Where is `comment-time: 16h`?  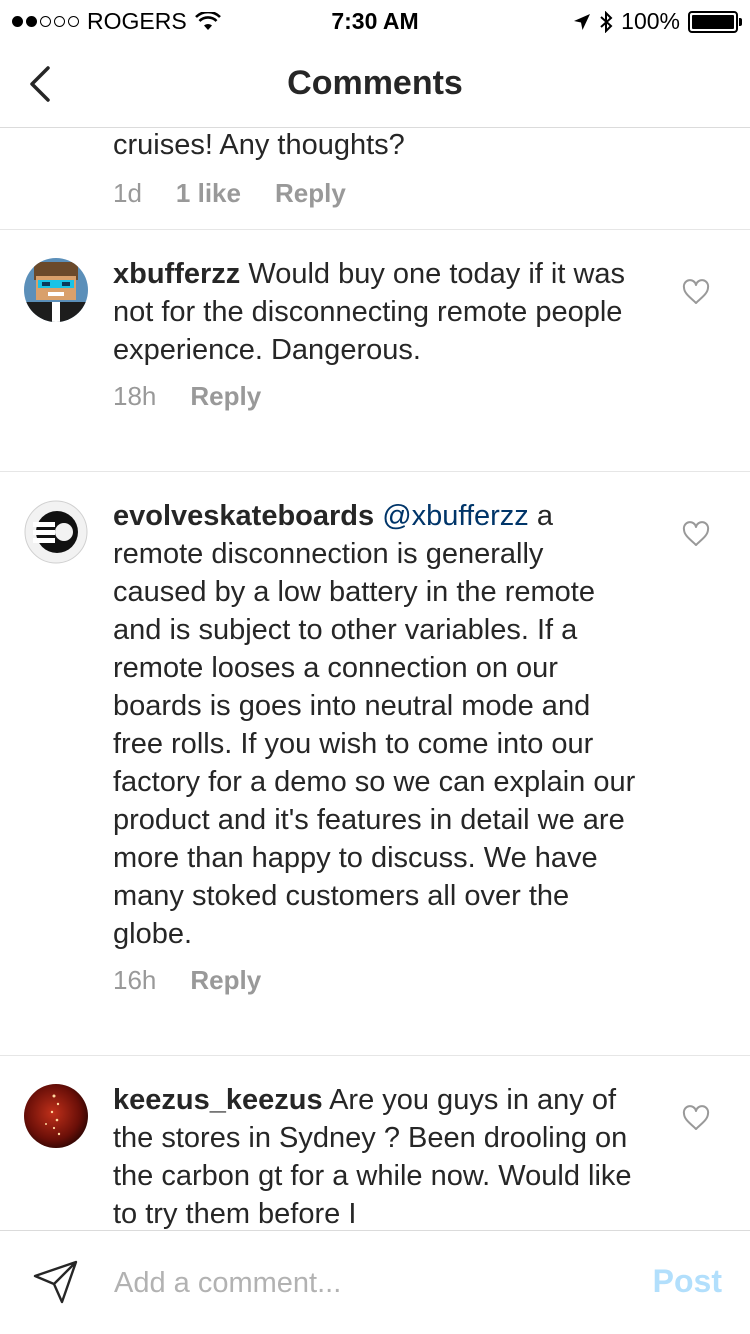 comment-time: 16h is located at coordinates (135, 980).